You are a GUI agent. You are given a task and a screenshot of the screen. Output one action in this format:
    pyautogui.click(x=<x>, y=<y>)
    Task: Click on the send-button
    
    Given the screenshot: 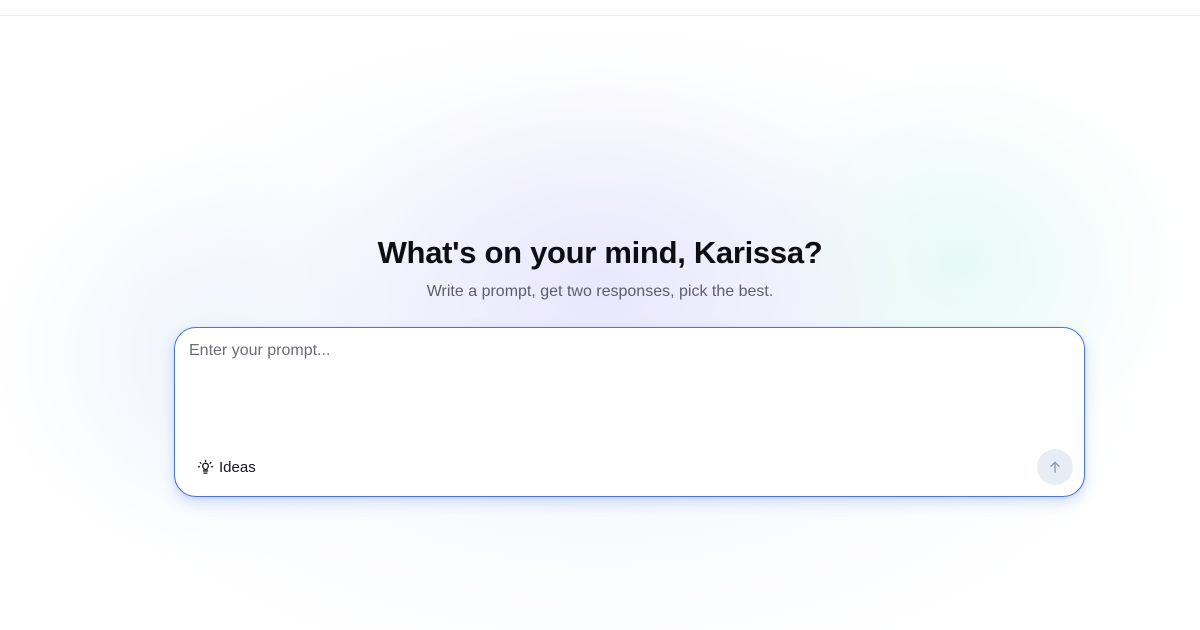 What is the action you would take?
    pyautogui.click(x=1055, y=467)
    